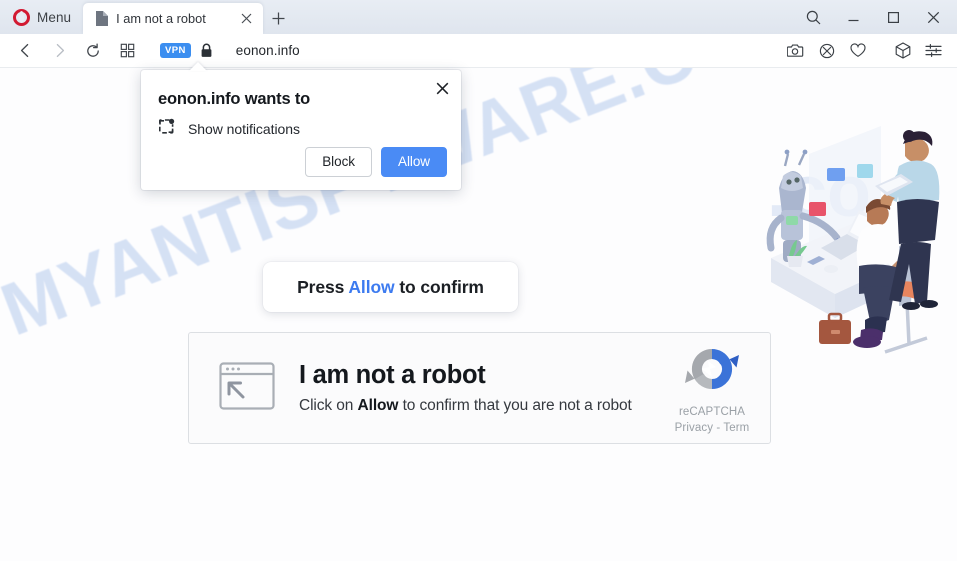 The image size is (957, 561). I want to click on press-allow-prefix: Press, so click(323, 286).